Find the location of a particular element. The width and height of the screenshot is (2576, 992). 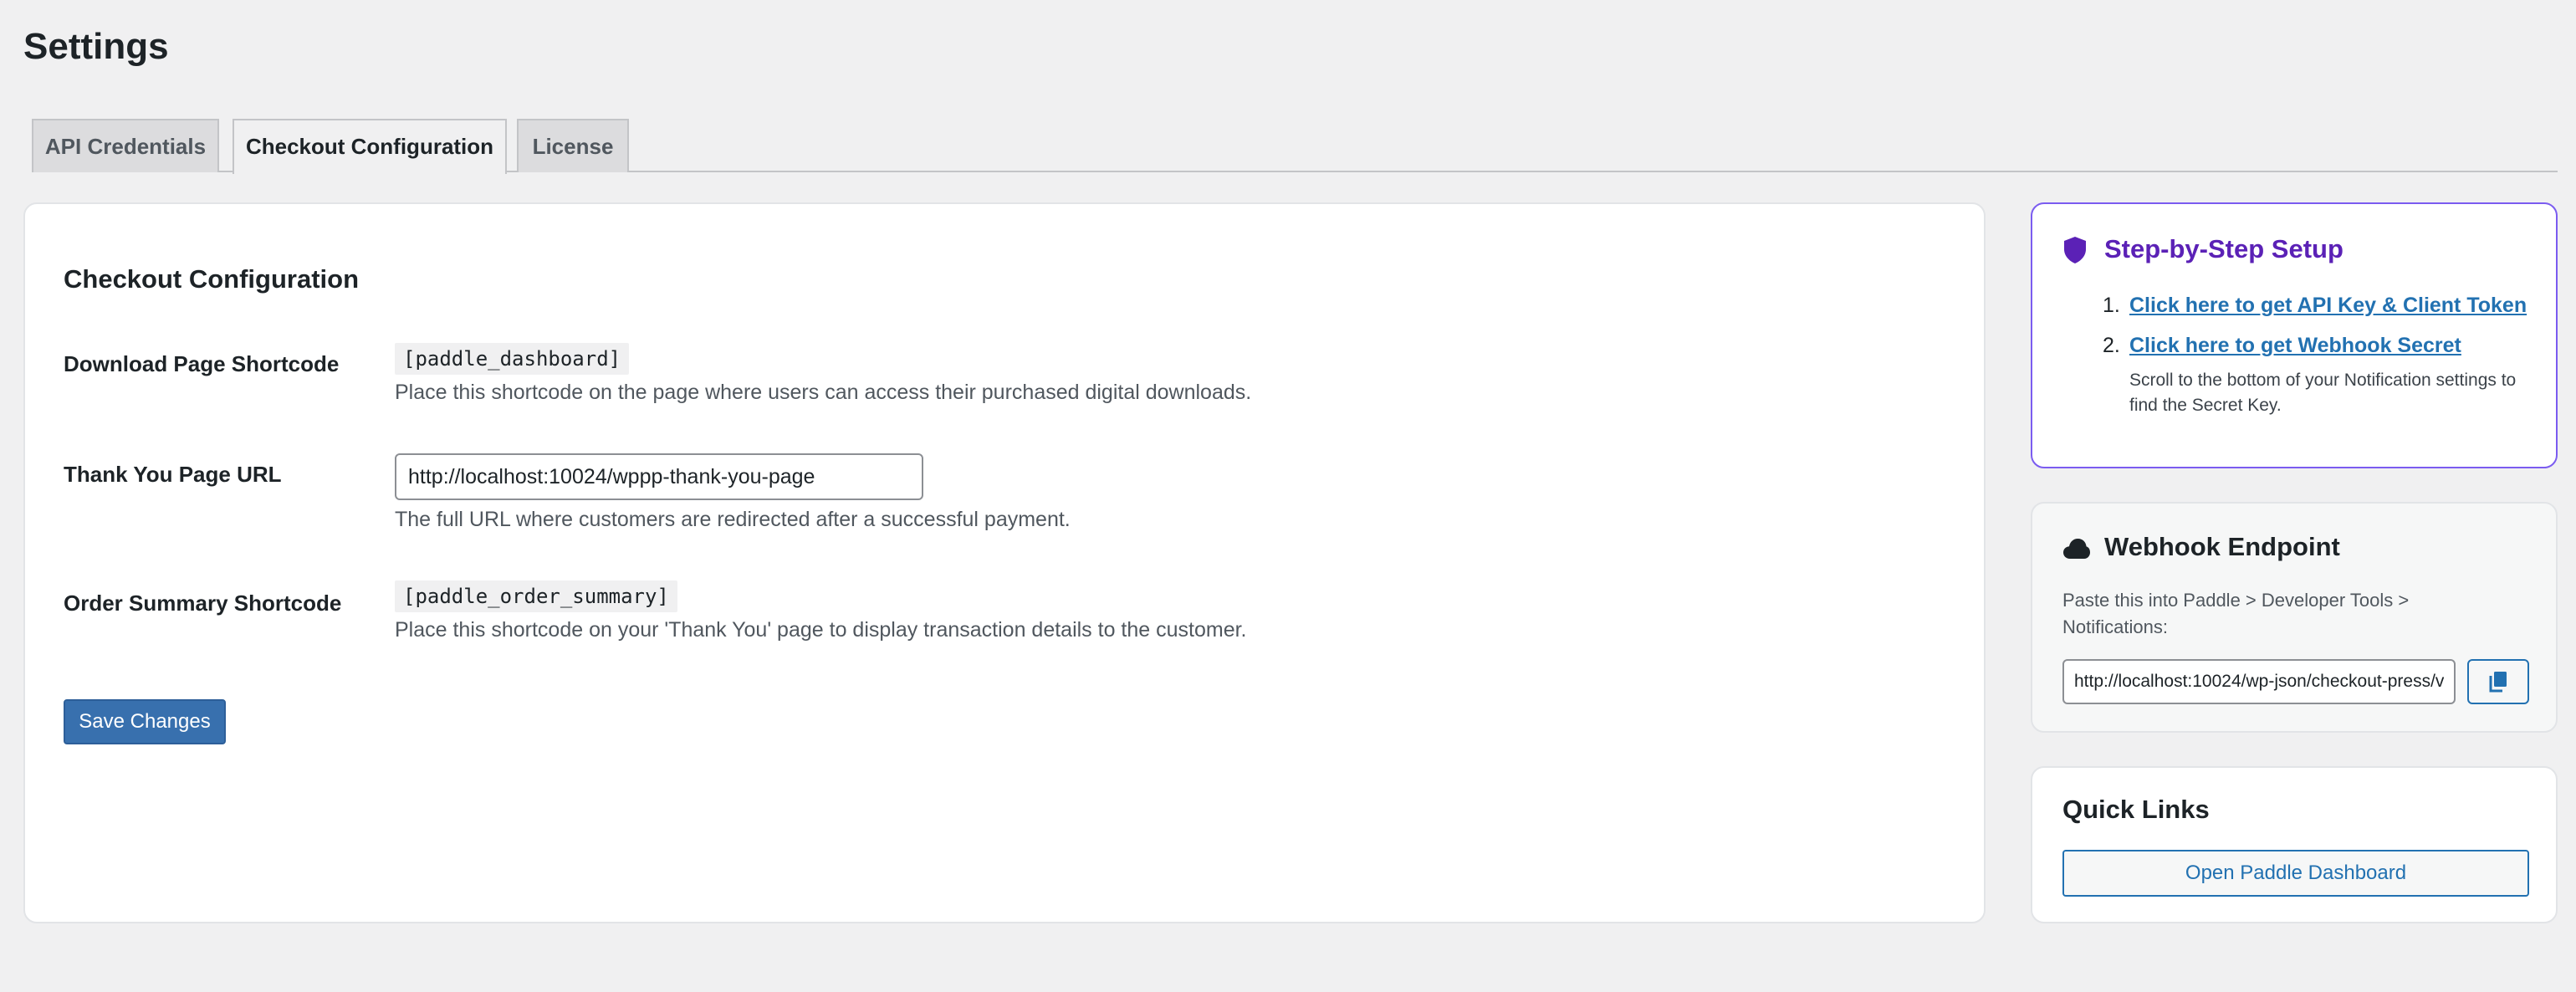

thank-you-url-label: Thank You Page URL is located at coordinates (173, 474).